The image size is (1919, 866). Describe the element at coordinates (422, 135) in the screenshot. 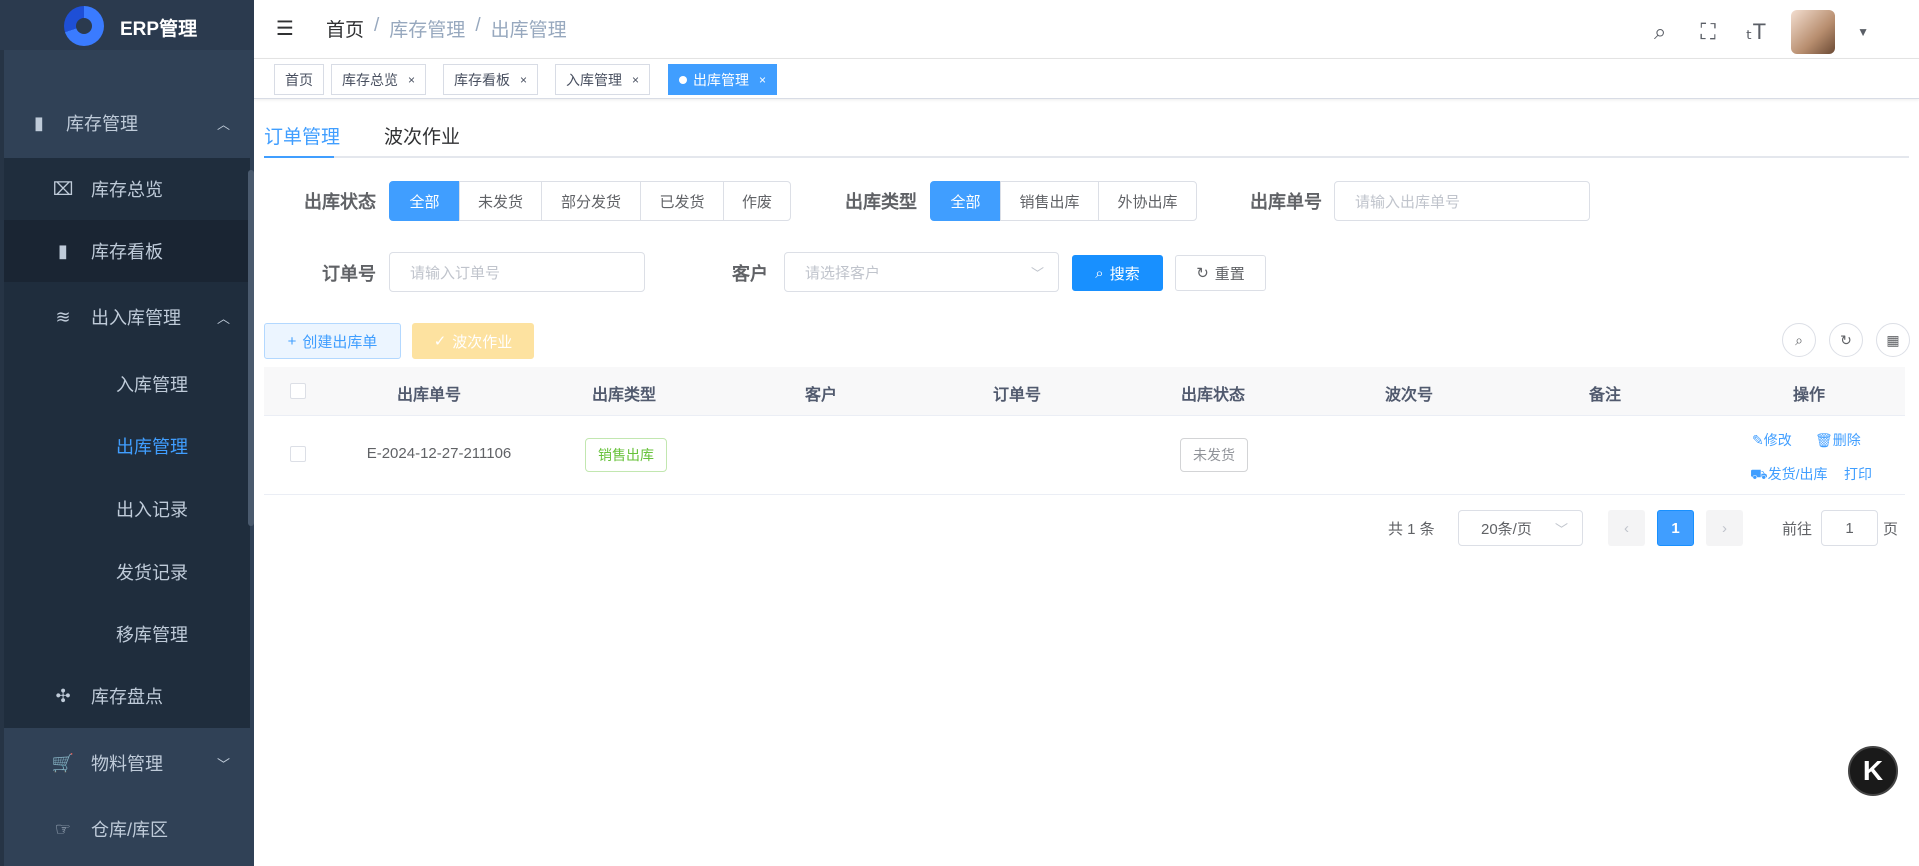

I see `tab-wave: 波次作业` at that location.